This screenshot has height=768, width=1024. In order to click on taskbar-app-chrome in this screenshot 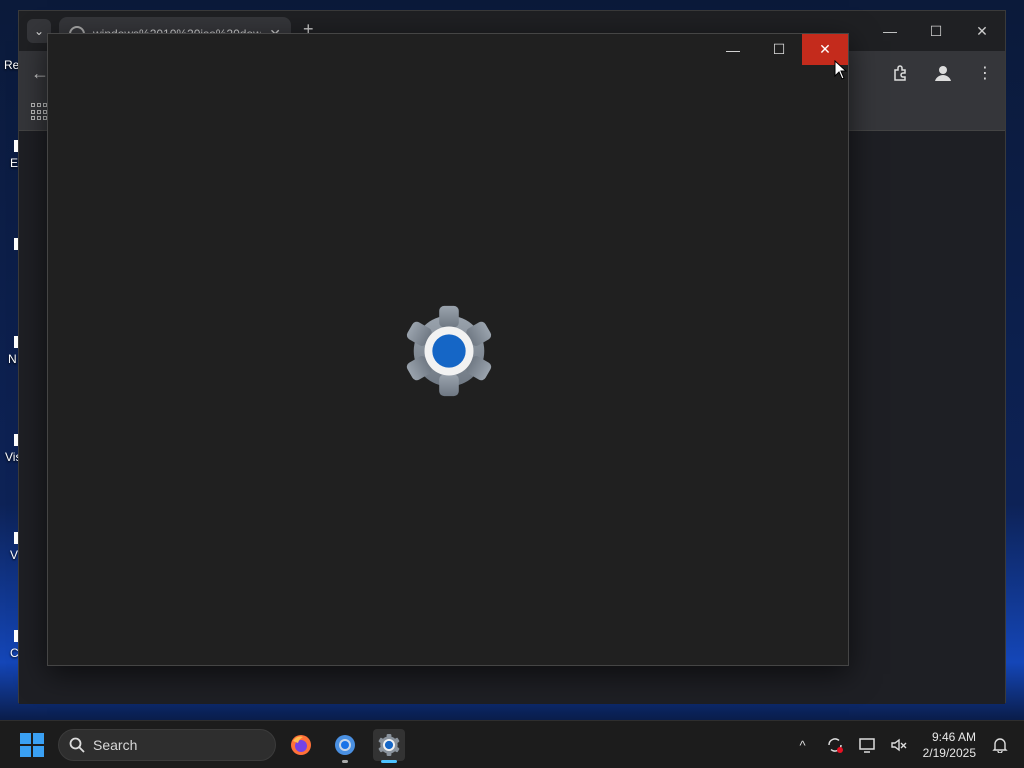, I will do `click(345, 746)`.